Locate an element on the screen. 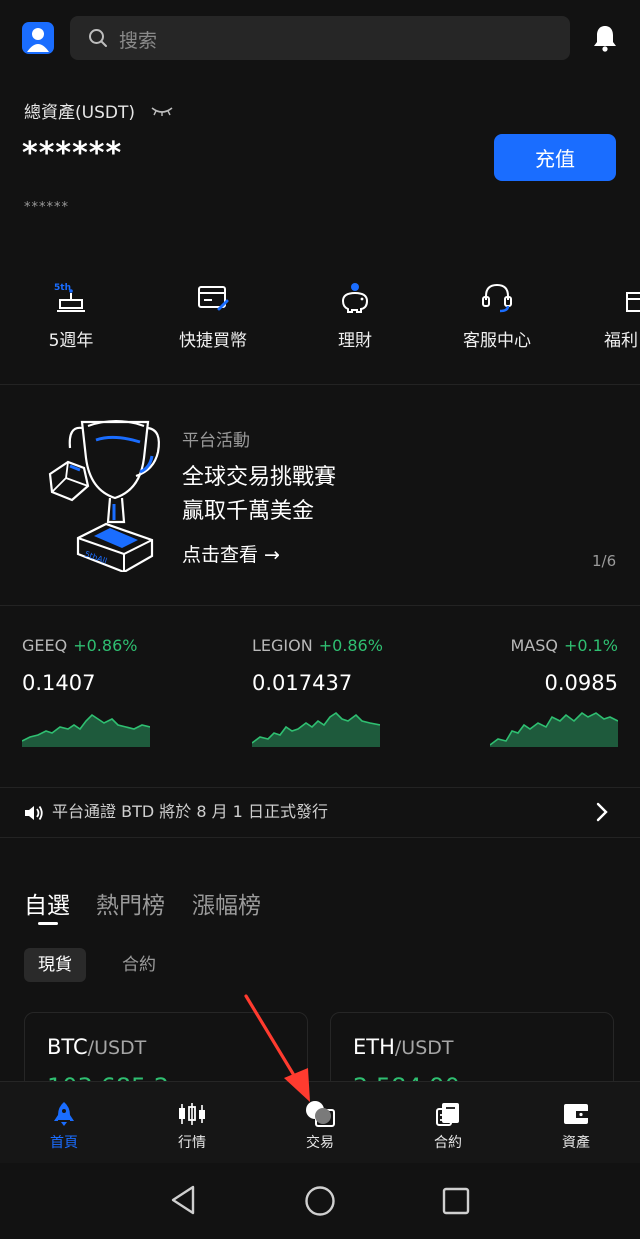 The height and width of the screenshot is (1239, 640). chevron-right-icon is located at coordinates (602, 814).